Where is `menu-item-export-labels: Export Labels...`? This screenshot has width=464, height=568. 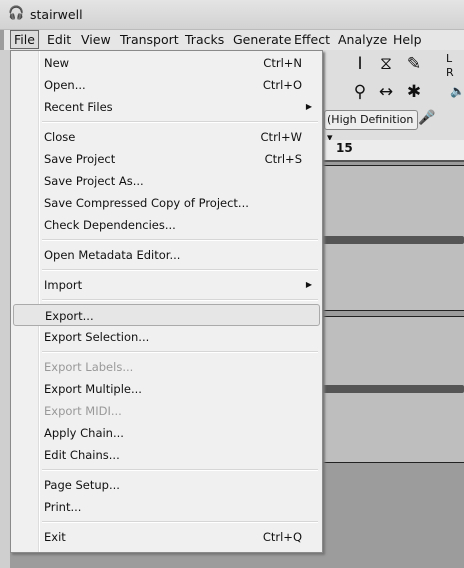
menu-item-export-labels: Export Labels... is located at coordinates (166, 367).